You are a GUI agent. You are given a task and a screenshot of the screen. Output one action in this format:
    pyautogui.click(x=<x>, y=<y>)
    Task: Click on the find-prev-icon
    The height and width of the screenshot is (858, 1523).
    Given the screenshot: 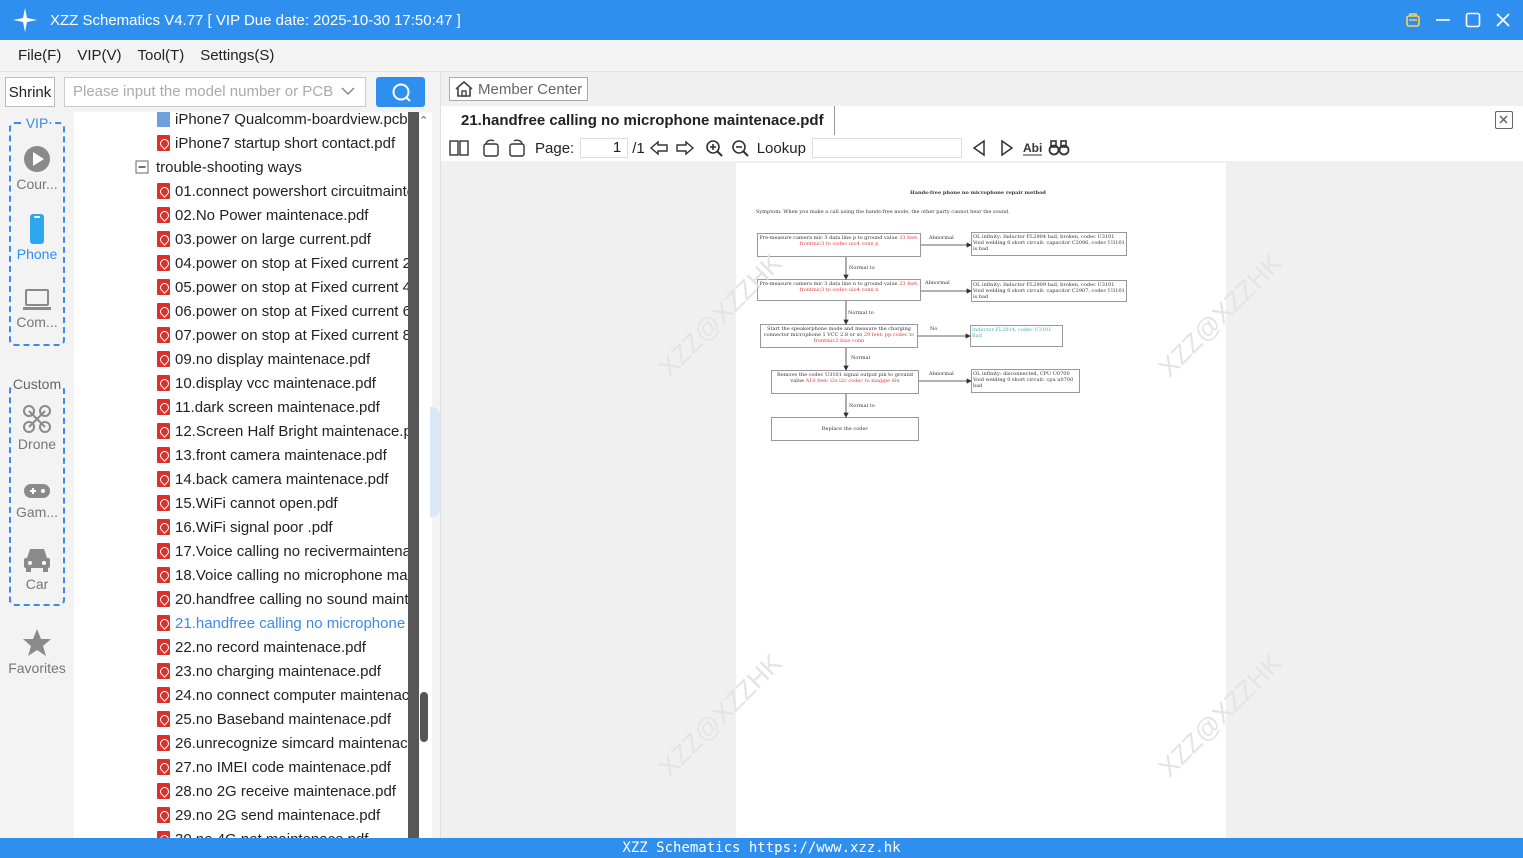 What is the action you would take?
    pyautogui.click(x=980, y=148)
    